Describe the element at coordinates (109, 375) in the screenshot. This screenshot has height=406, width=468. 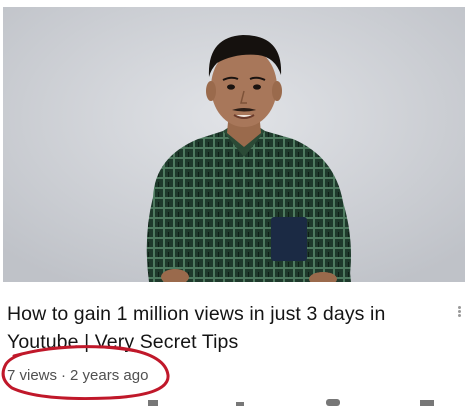
I see `upload-age: 2 years ago` at that location.